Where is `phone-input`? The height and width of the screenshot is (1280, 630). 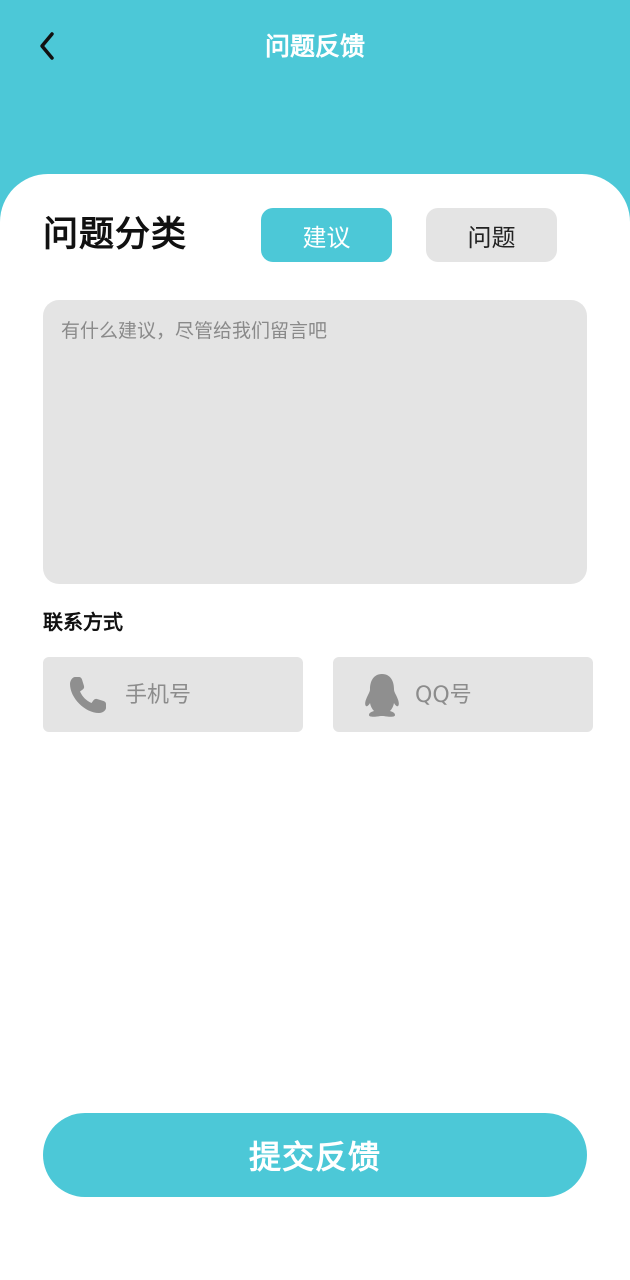
phone-input is located at coordinates (207, 695).